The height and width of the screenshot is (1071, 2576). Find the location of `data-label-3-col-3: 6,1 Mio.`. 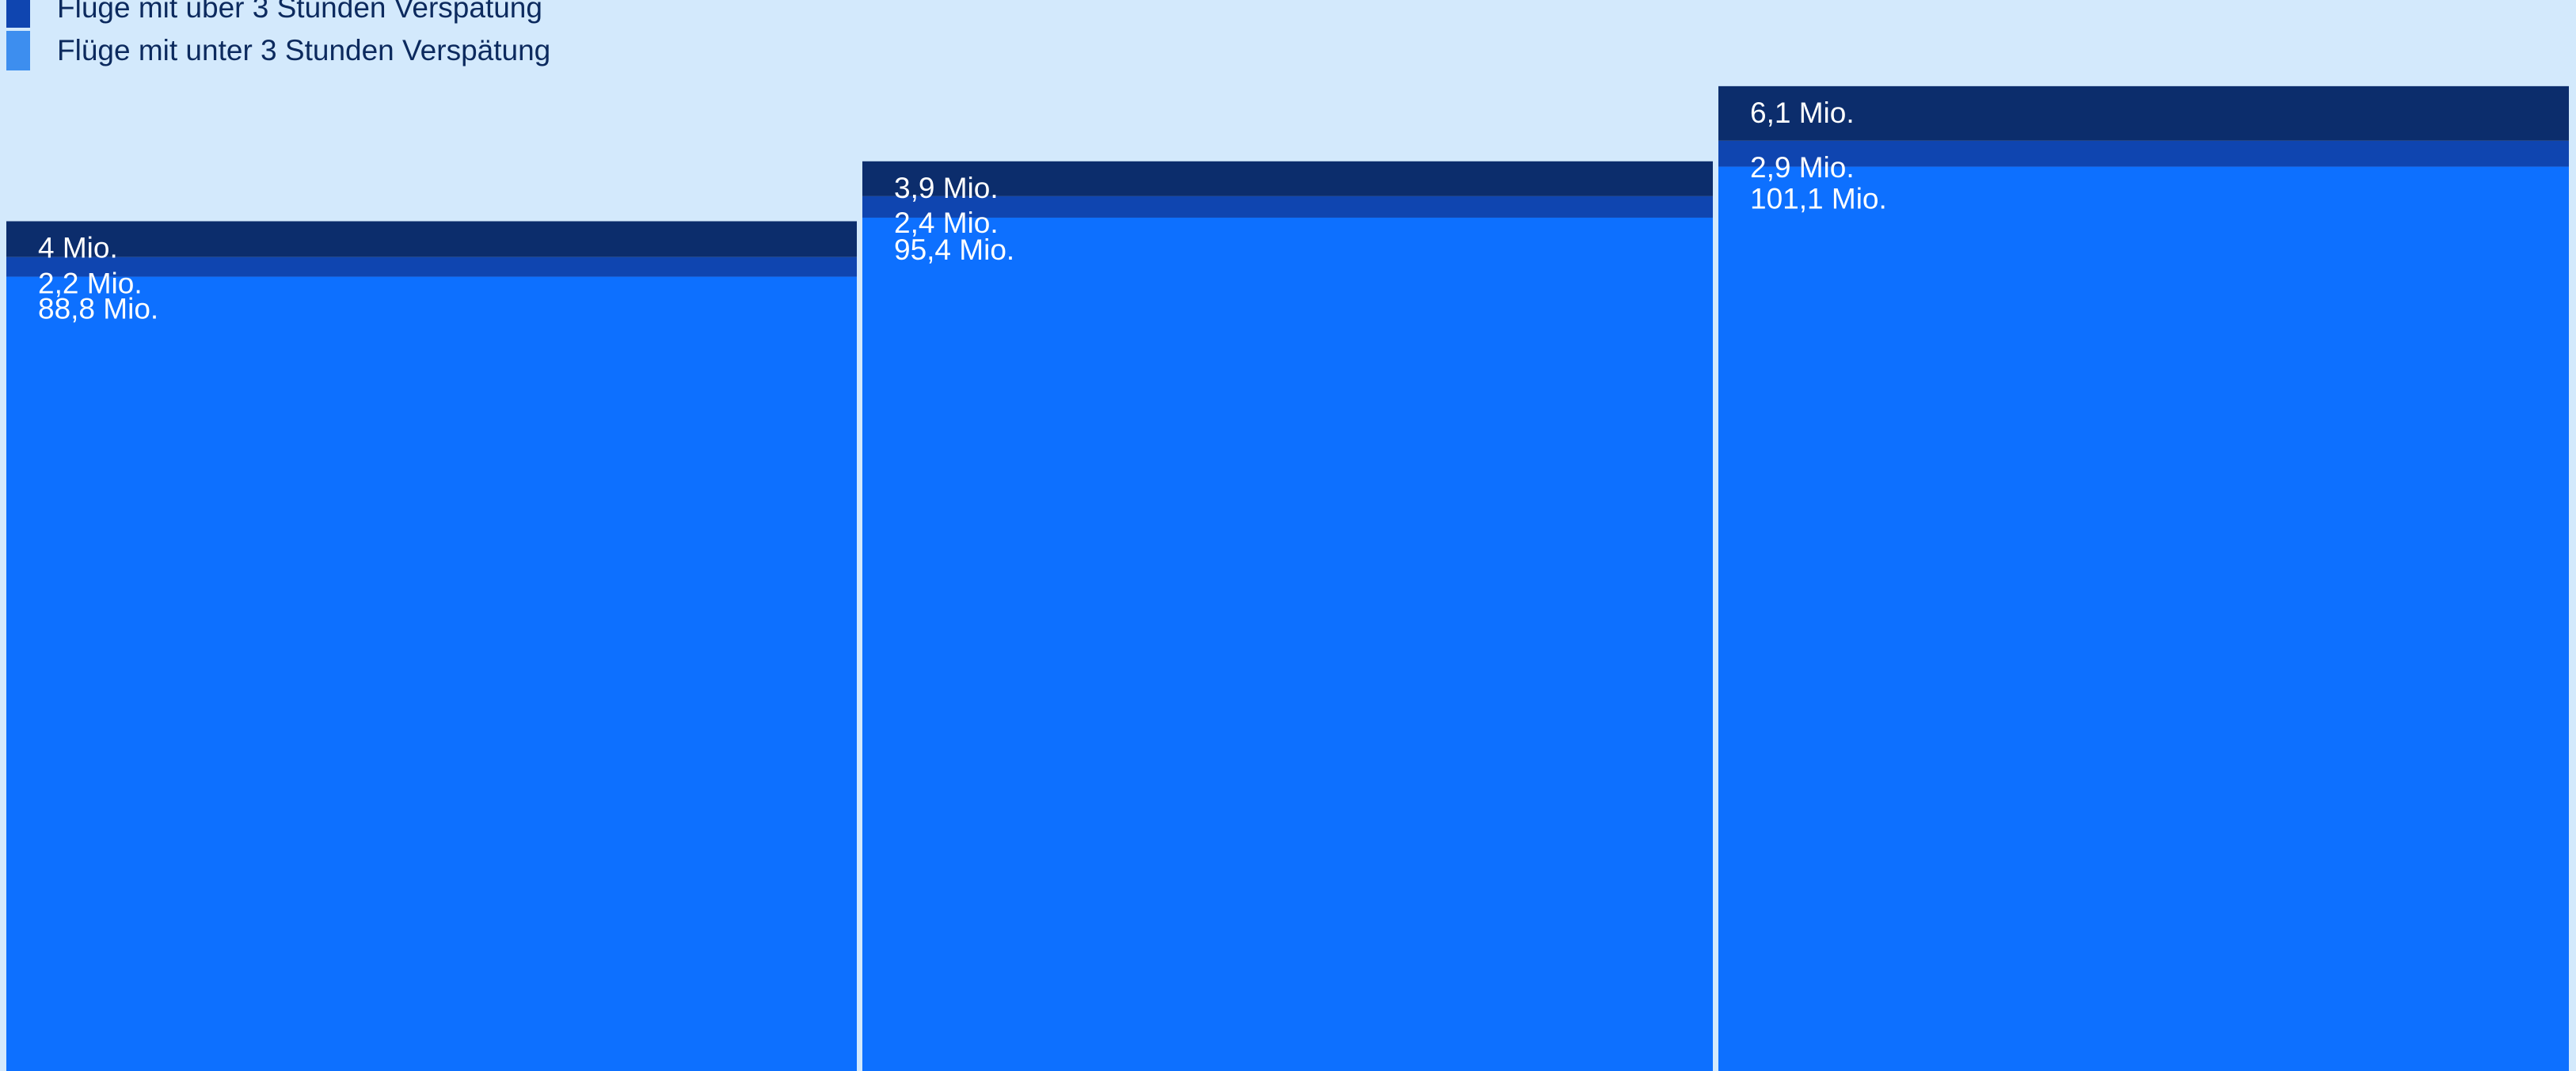

data-label-3-col-3: 6,1 Mio. is located at coordinates (1802, 113).